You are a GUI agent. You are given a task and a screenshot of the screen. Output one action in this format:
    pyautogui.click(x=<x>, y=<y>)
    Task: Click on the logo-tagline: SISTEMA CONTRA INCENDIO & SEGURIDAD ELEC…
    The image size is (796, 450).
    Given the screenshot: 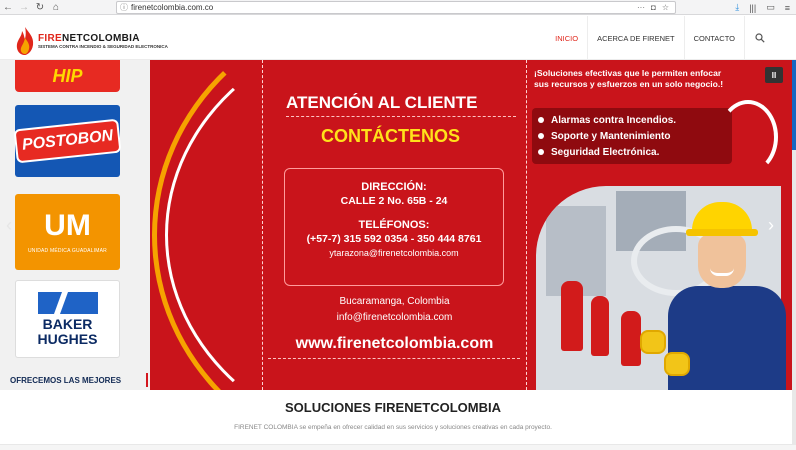 What is the action you would take?
    pyautogui.click(x=103, y=46)
    